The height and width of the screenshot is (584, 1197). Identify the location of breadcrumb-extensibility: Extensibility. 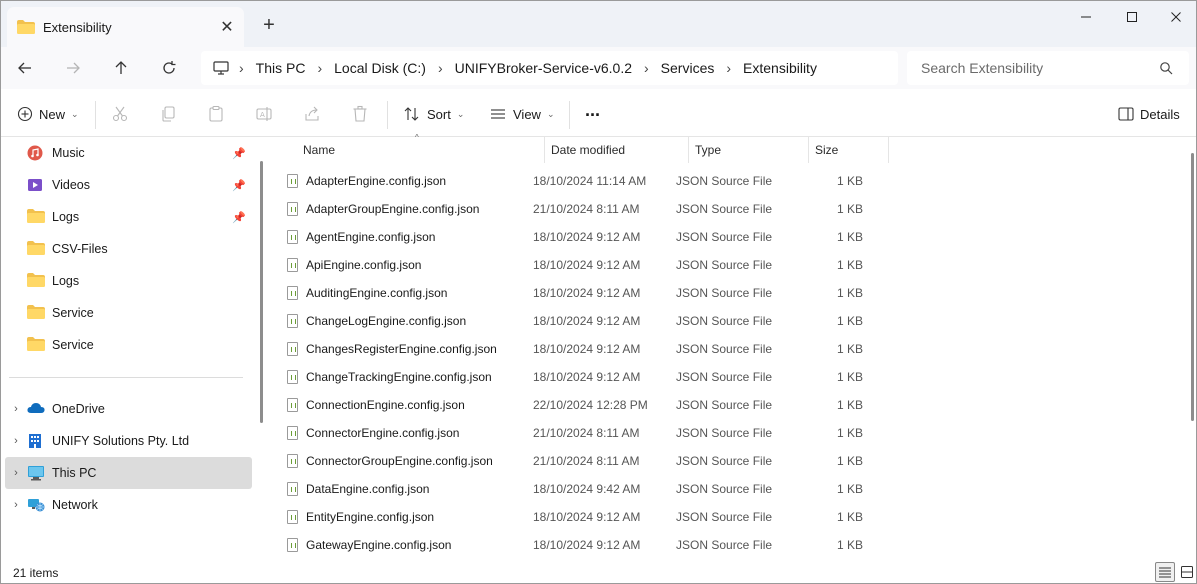
(780, 68).